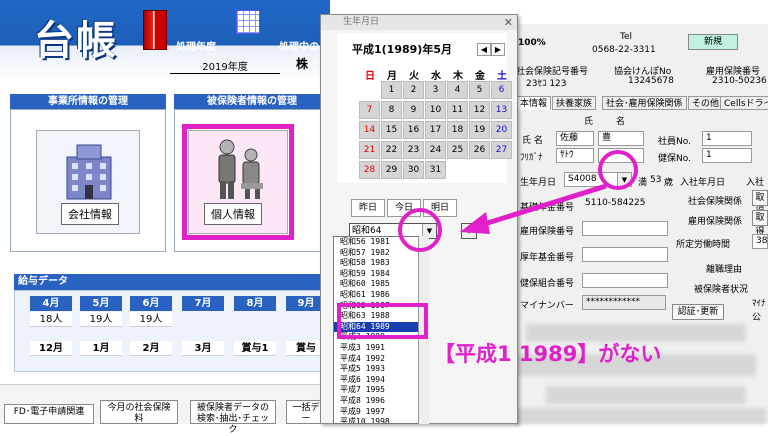 This screenshot has height=436, width=768. What do you see at coordinates (382, 321) in the screenshot?
I see `highlight-box-missing-era` at bounding box center [382, 321].